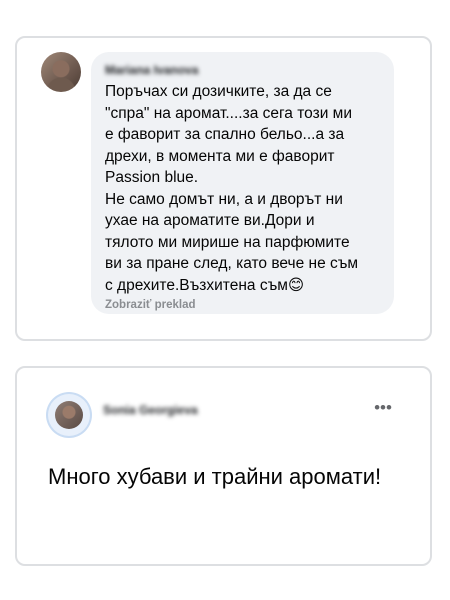 This screenshot has width=450, height=600. What do you see at coordinates (243, 305) in the screenshot?
I see `show-translation-link: Zobraziť preklad` at bounding box center [243, 305].